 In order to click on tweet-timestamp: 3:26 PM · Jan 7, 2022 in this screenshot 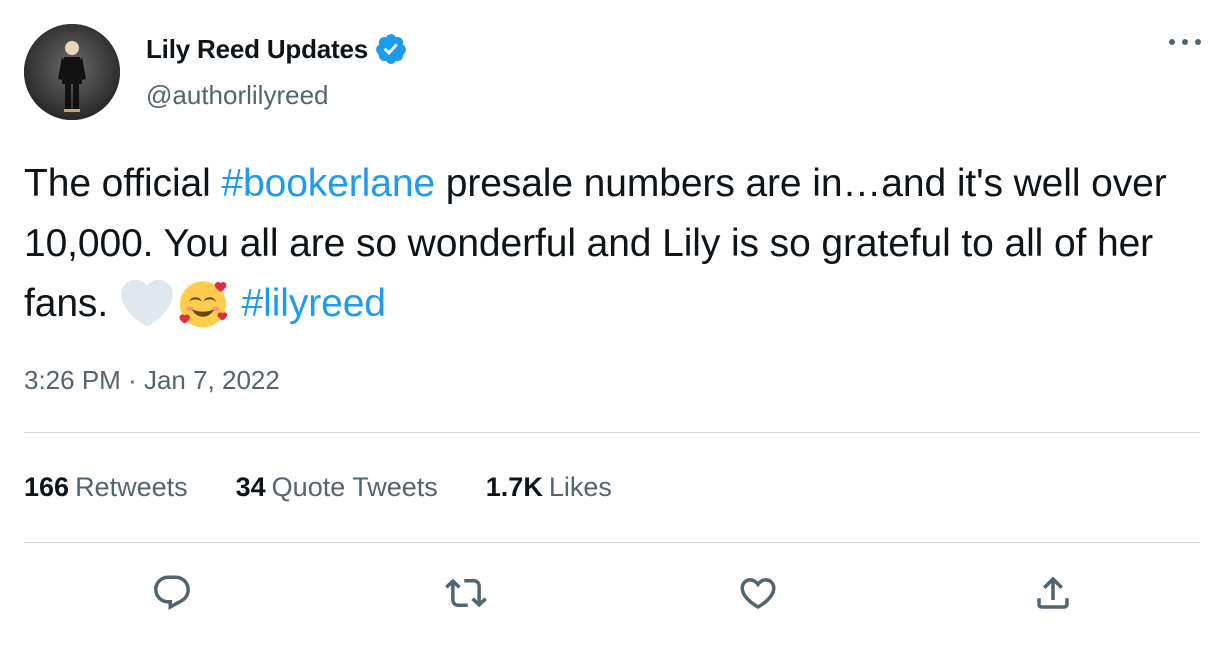, I will do `click(152, 380)`.